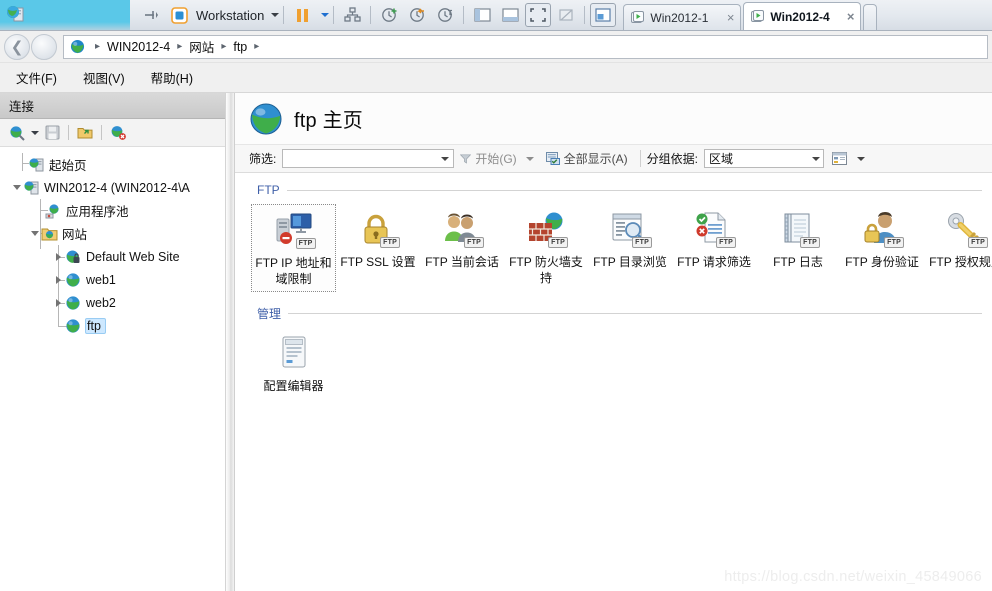 The width and height of the screenshot is (992, 591). I want to click on full-screen-icon, so click(538, 15).